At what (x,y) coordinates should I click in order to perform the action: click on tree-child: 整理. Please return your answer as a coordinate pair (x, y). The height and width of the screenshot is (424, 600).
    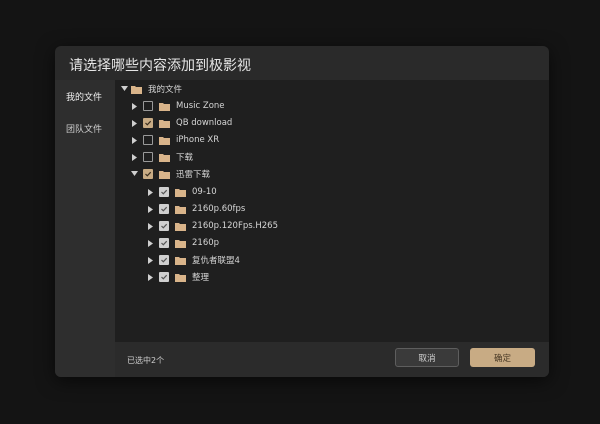
    Looking at the image, I should click on (177, 277).